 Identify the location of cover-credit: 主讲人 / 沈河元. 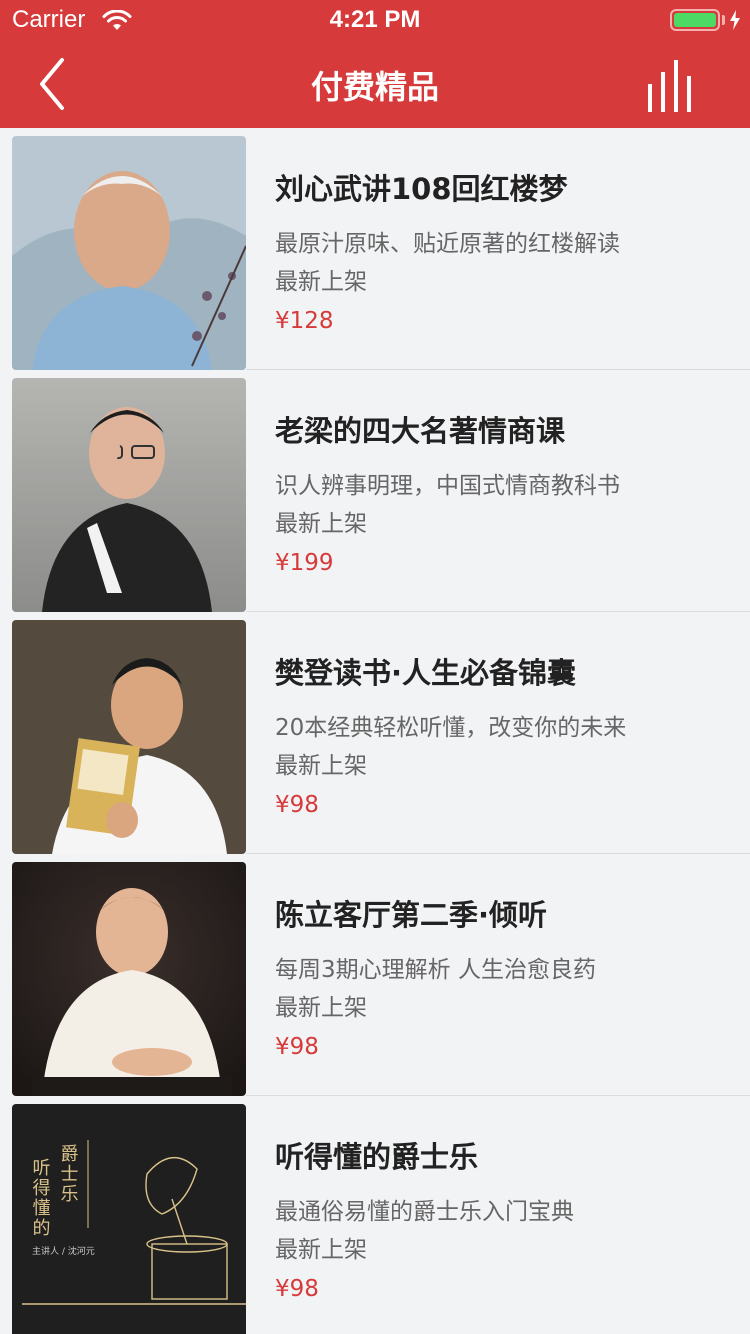
(63, 1251).